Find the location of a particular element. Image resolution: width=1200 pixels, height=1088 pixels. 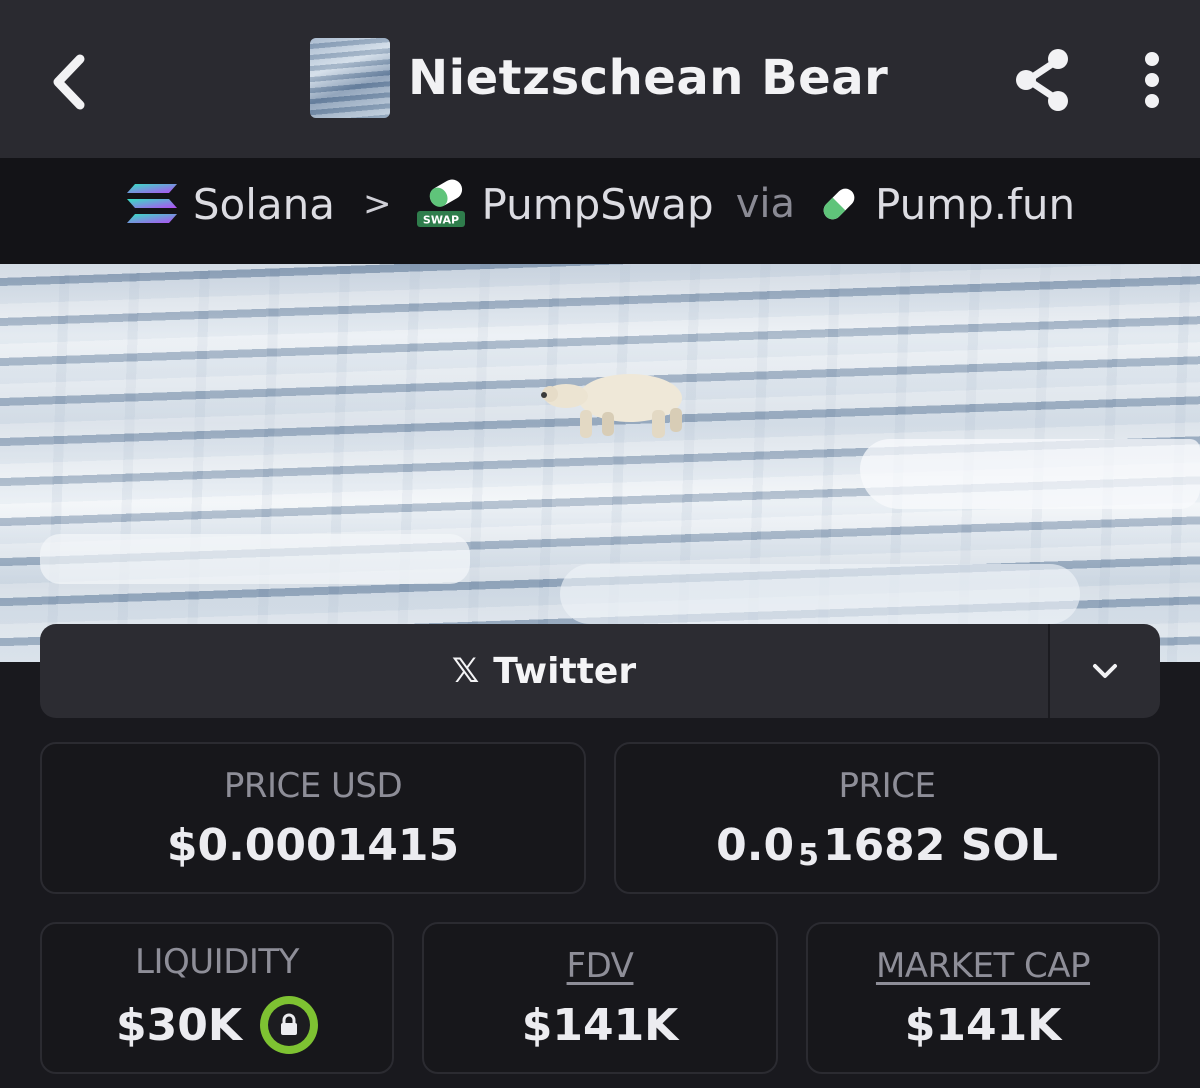

share-icon is located at coordinates (1042, 80).